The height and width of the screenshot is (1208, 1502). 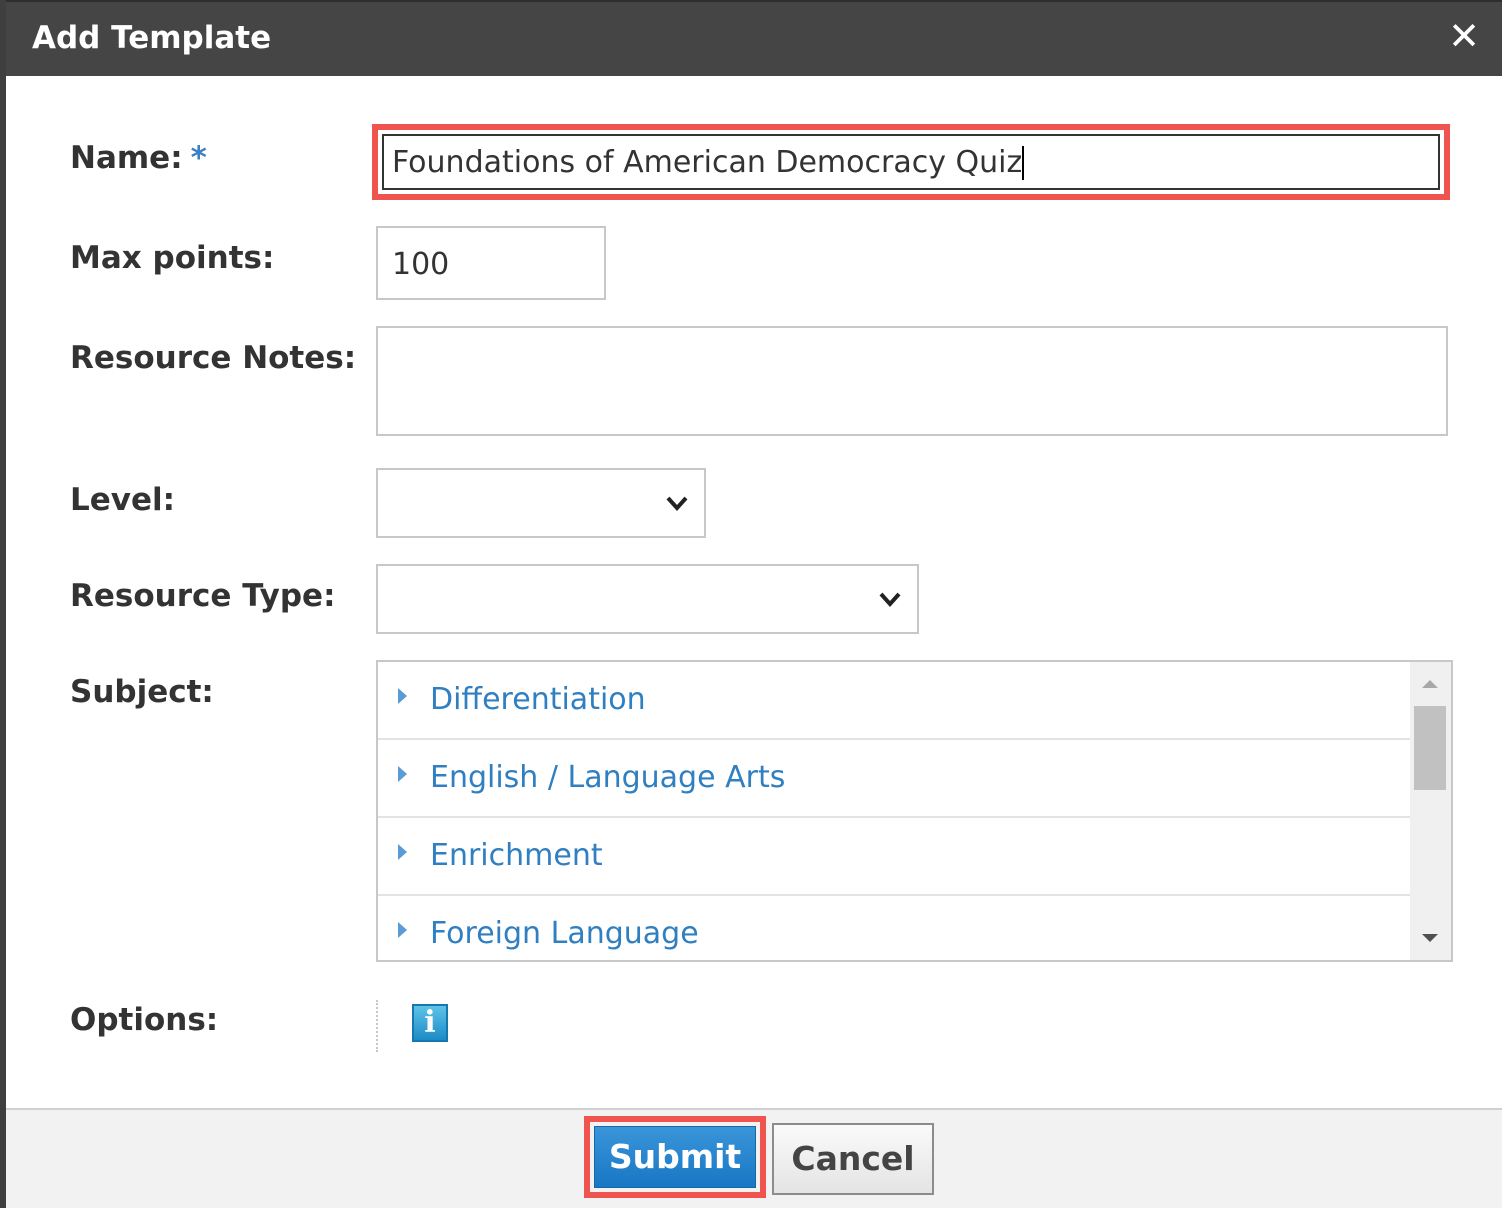 I want to click on subject-scrollbar, so click(x=1430, y=811).